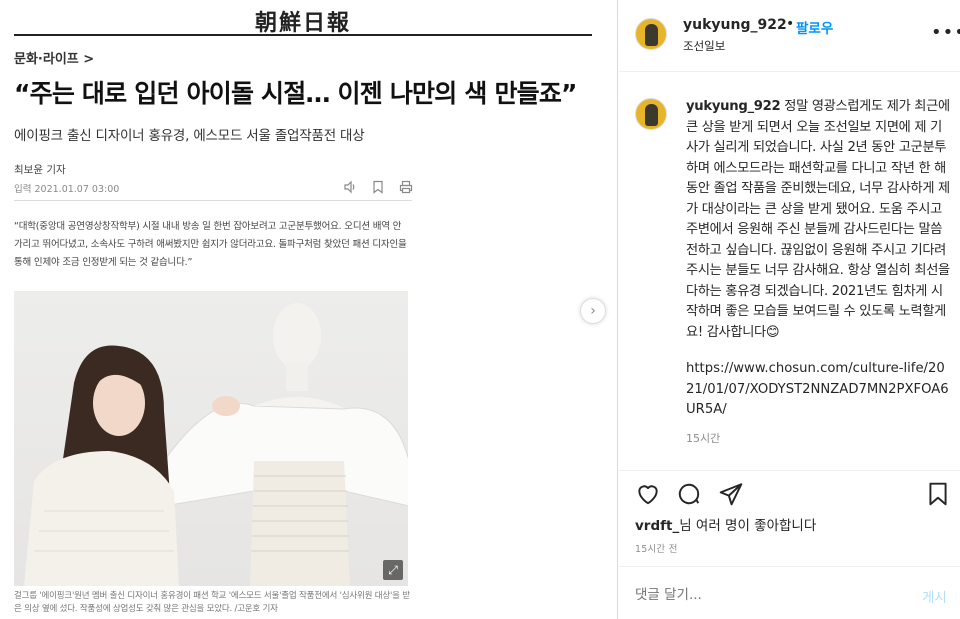 Image resolution: width=960 pixels, height=619 pixels. Describe the element at coordinates (648, 494) in the screenshot. I see `heart-icon` at that location.